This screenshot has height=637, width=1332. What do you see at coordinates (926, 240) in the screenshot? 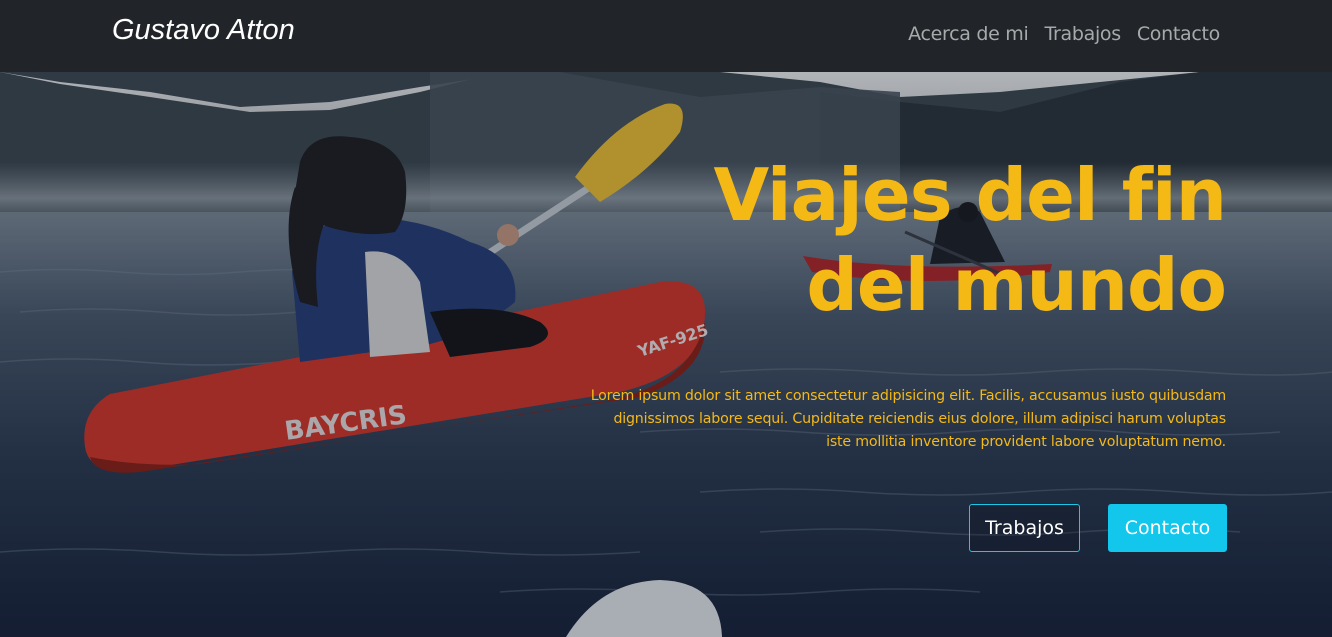
I see `hero-title: Viajes del fin del mundo` at bounding box center [926, 240].